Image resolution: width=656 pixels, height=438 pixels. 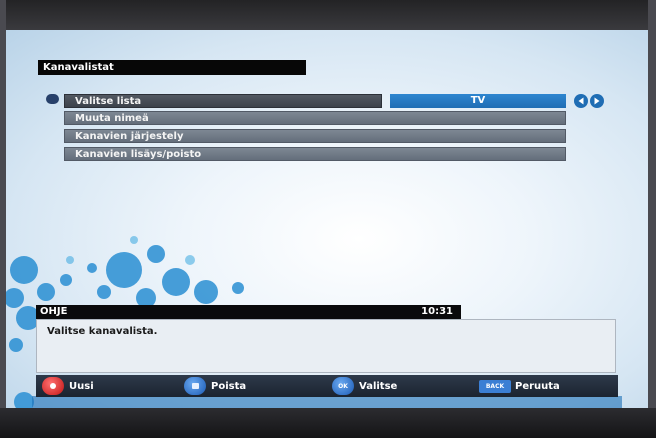 I want to click on ok-key-label: OK, so click(x=343, y=386).